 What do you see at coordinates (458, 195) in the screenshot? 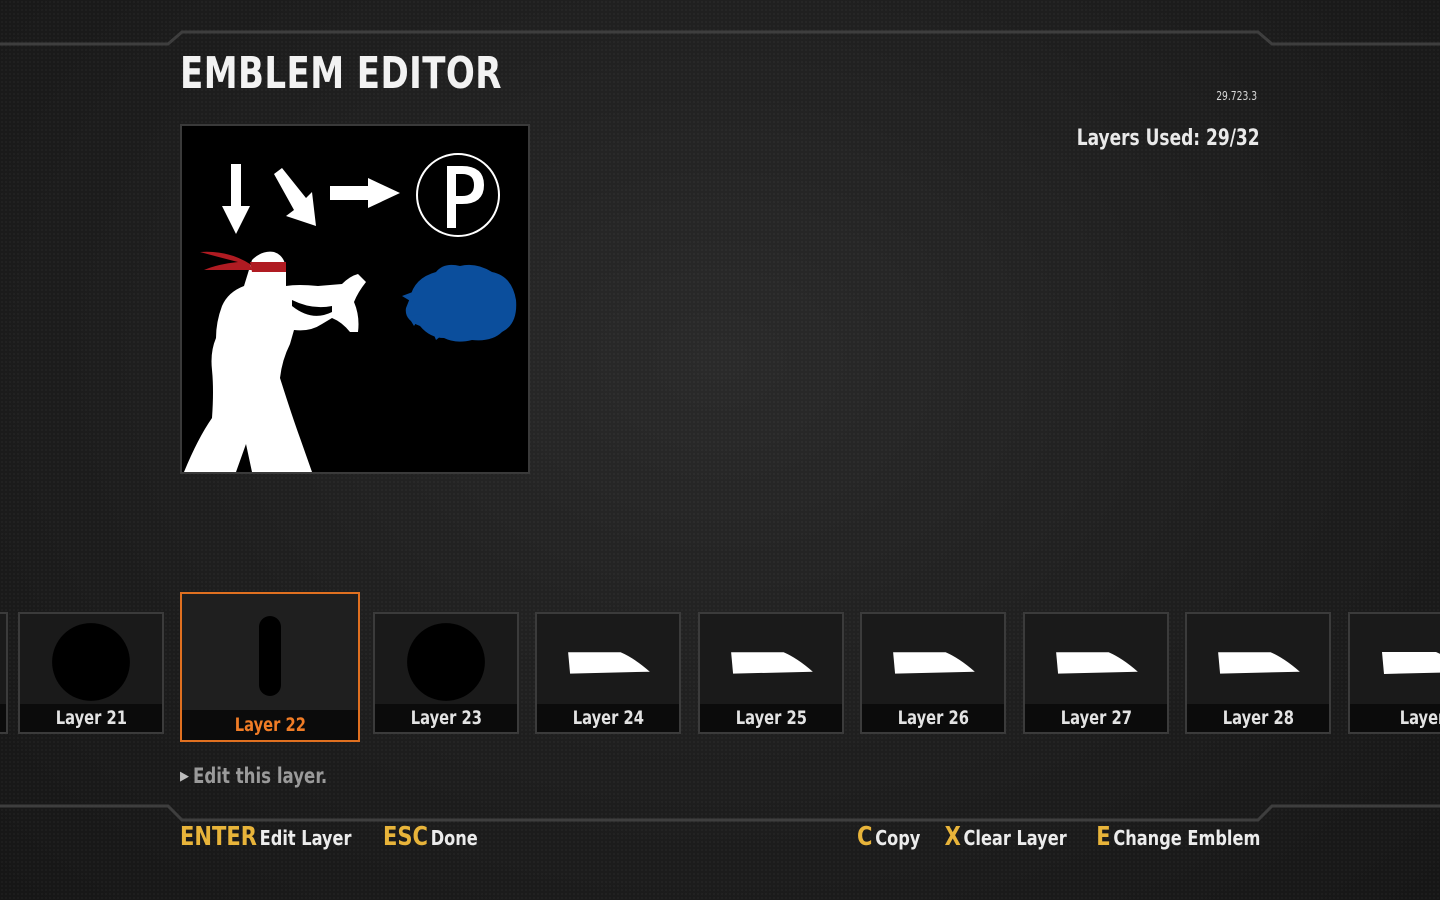
I see `p-button-icon` at bounding box center [458, 195].